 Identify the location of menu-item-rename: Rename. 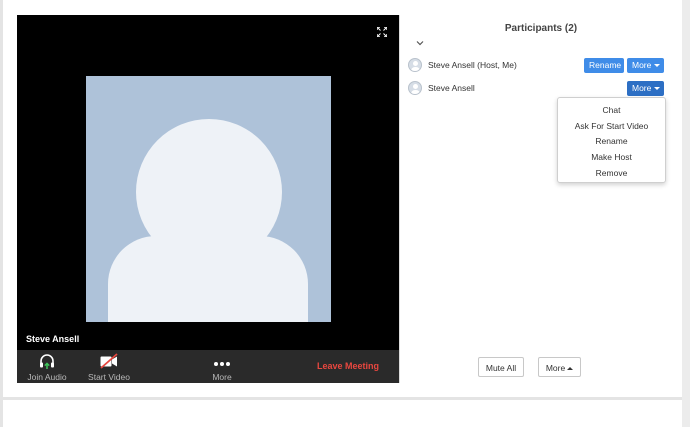
(611, 141).